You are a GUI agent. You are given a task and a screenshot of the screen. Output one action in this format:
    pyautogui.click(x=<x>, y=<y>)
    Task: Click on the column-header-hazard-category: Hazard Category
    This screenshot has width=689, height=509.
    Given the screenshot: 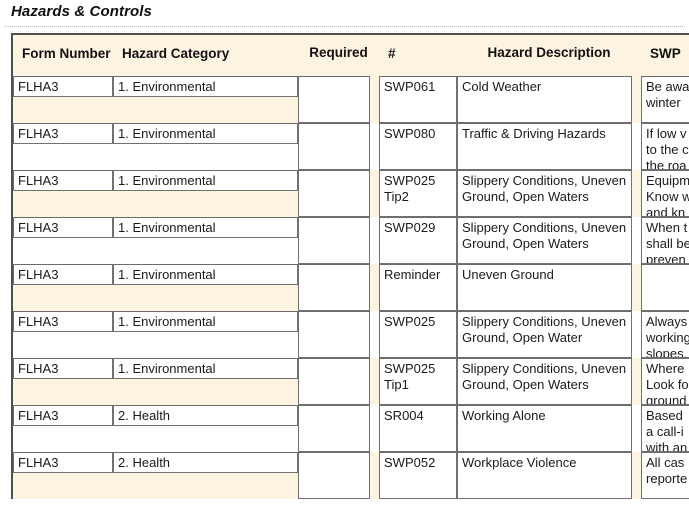 What is the action you would take?
    pyautogui.click(x=205, y=56)
    